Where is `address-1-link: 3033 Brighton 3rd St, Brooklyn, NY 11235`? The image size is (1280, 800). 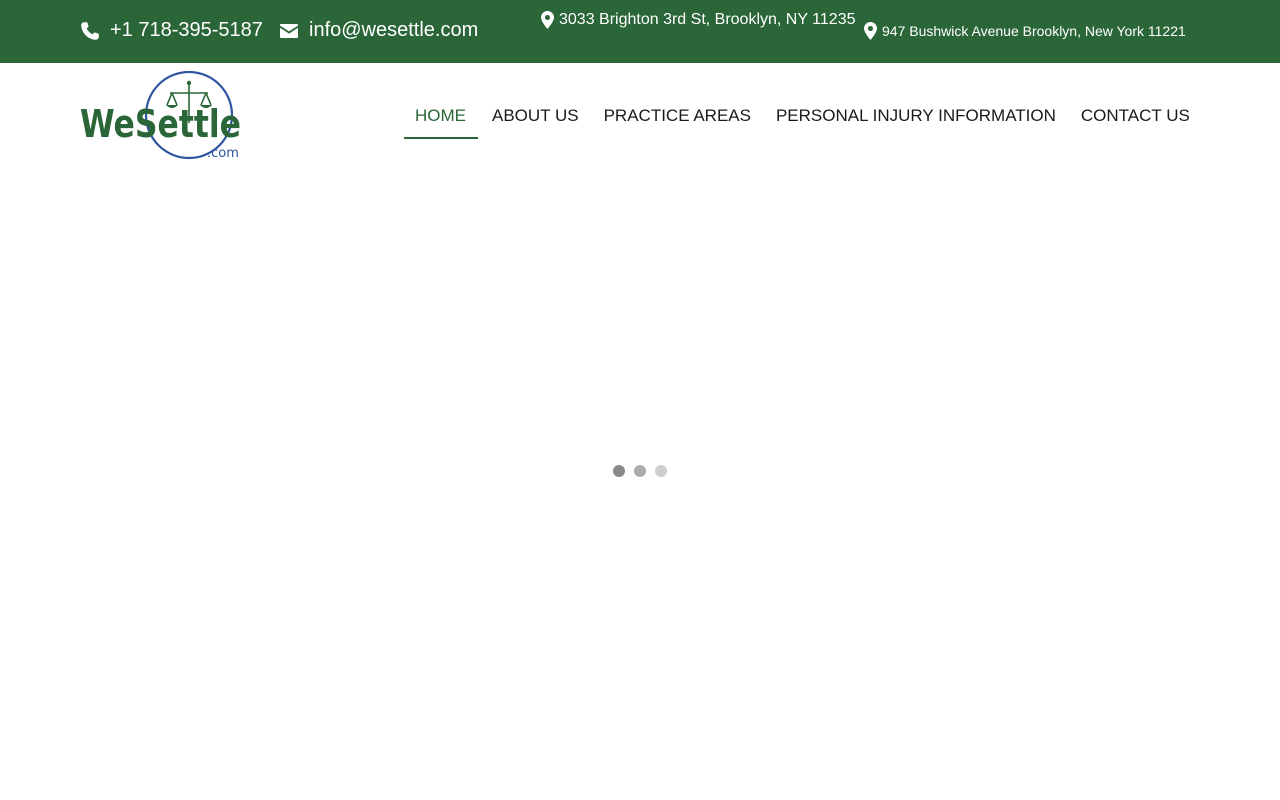 address-1-link: 3033 Brighton 3rd St, Brooklyn, NY 11235 is located at coordinates (698, 20).